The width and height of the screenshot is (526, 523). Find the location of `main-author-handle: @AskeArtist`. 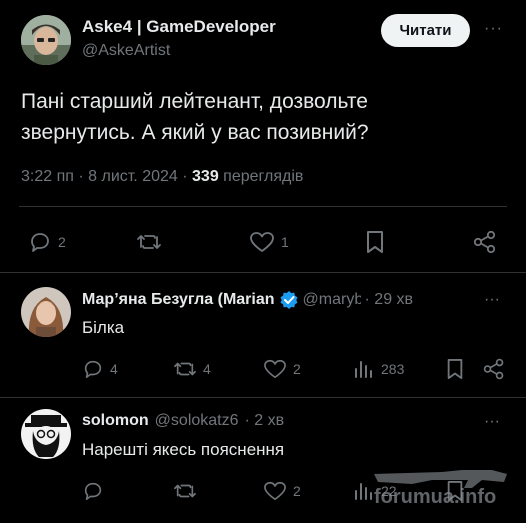

main-author-handle: @AskeArtist is located at coordinates (126, 51).